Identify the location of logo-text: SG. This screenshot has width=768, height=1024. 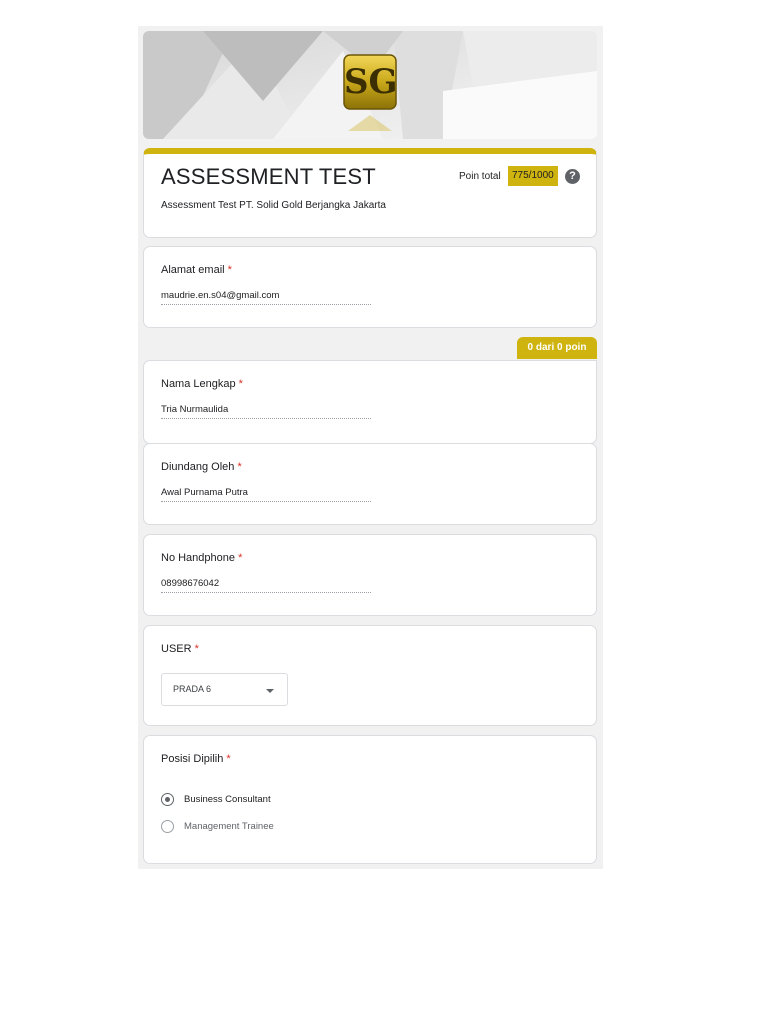
(371, 82).